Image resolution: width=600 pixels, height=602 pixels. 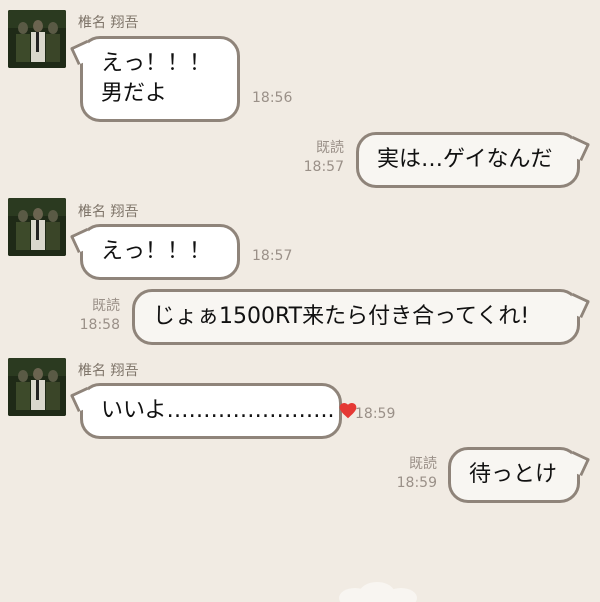 I want to click on message-bubble: 待っとけ, so click(x=514, y=475).